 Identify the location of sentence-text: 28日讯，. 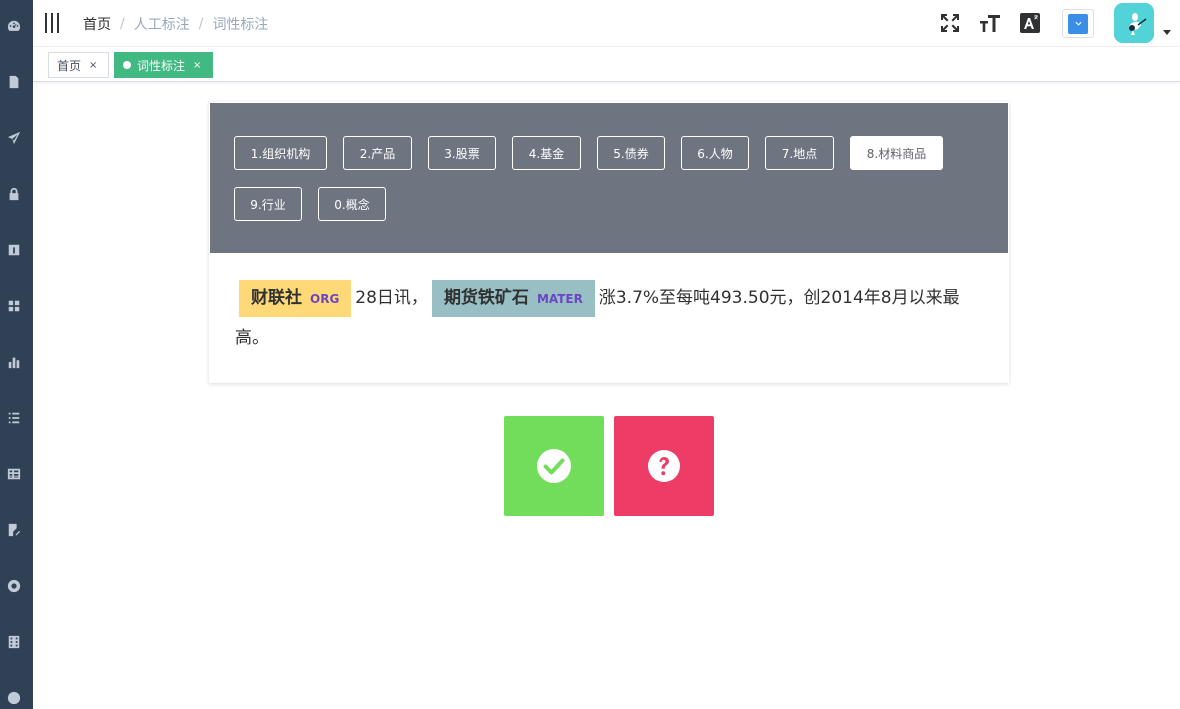
(391, 298).